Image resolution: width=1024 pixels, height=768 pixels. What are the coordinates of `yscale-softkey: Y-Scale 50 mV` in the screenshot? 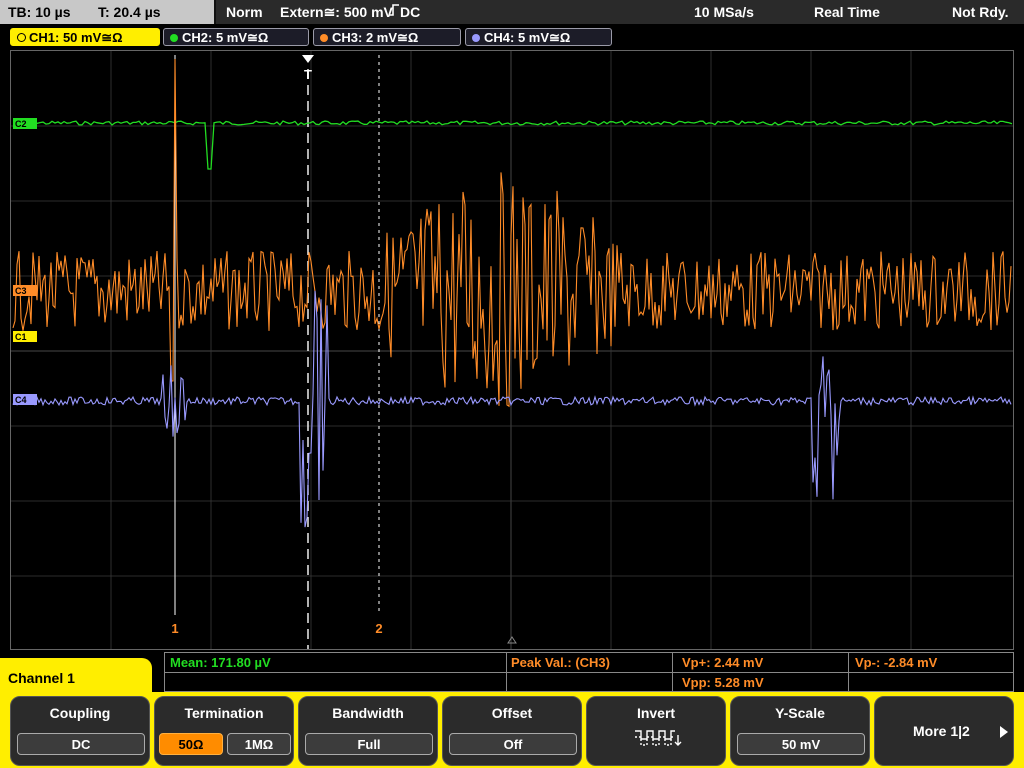 It's located at (800, 731).